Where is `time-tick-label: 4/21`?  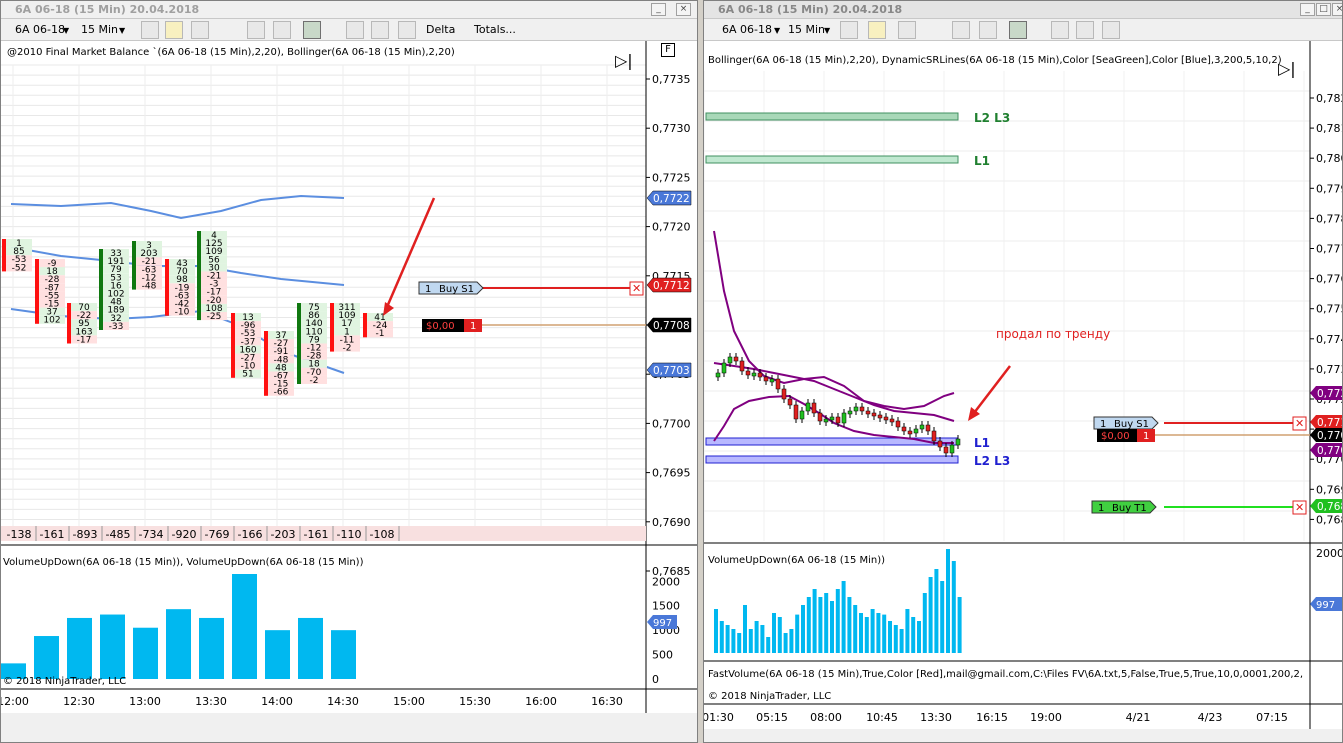 time-tick-label: 4/21 is located at coordinates (1138, 717).